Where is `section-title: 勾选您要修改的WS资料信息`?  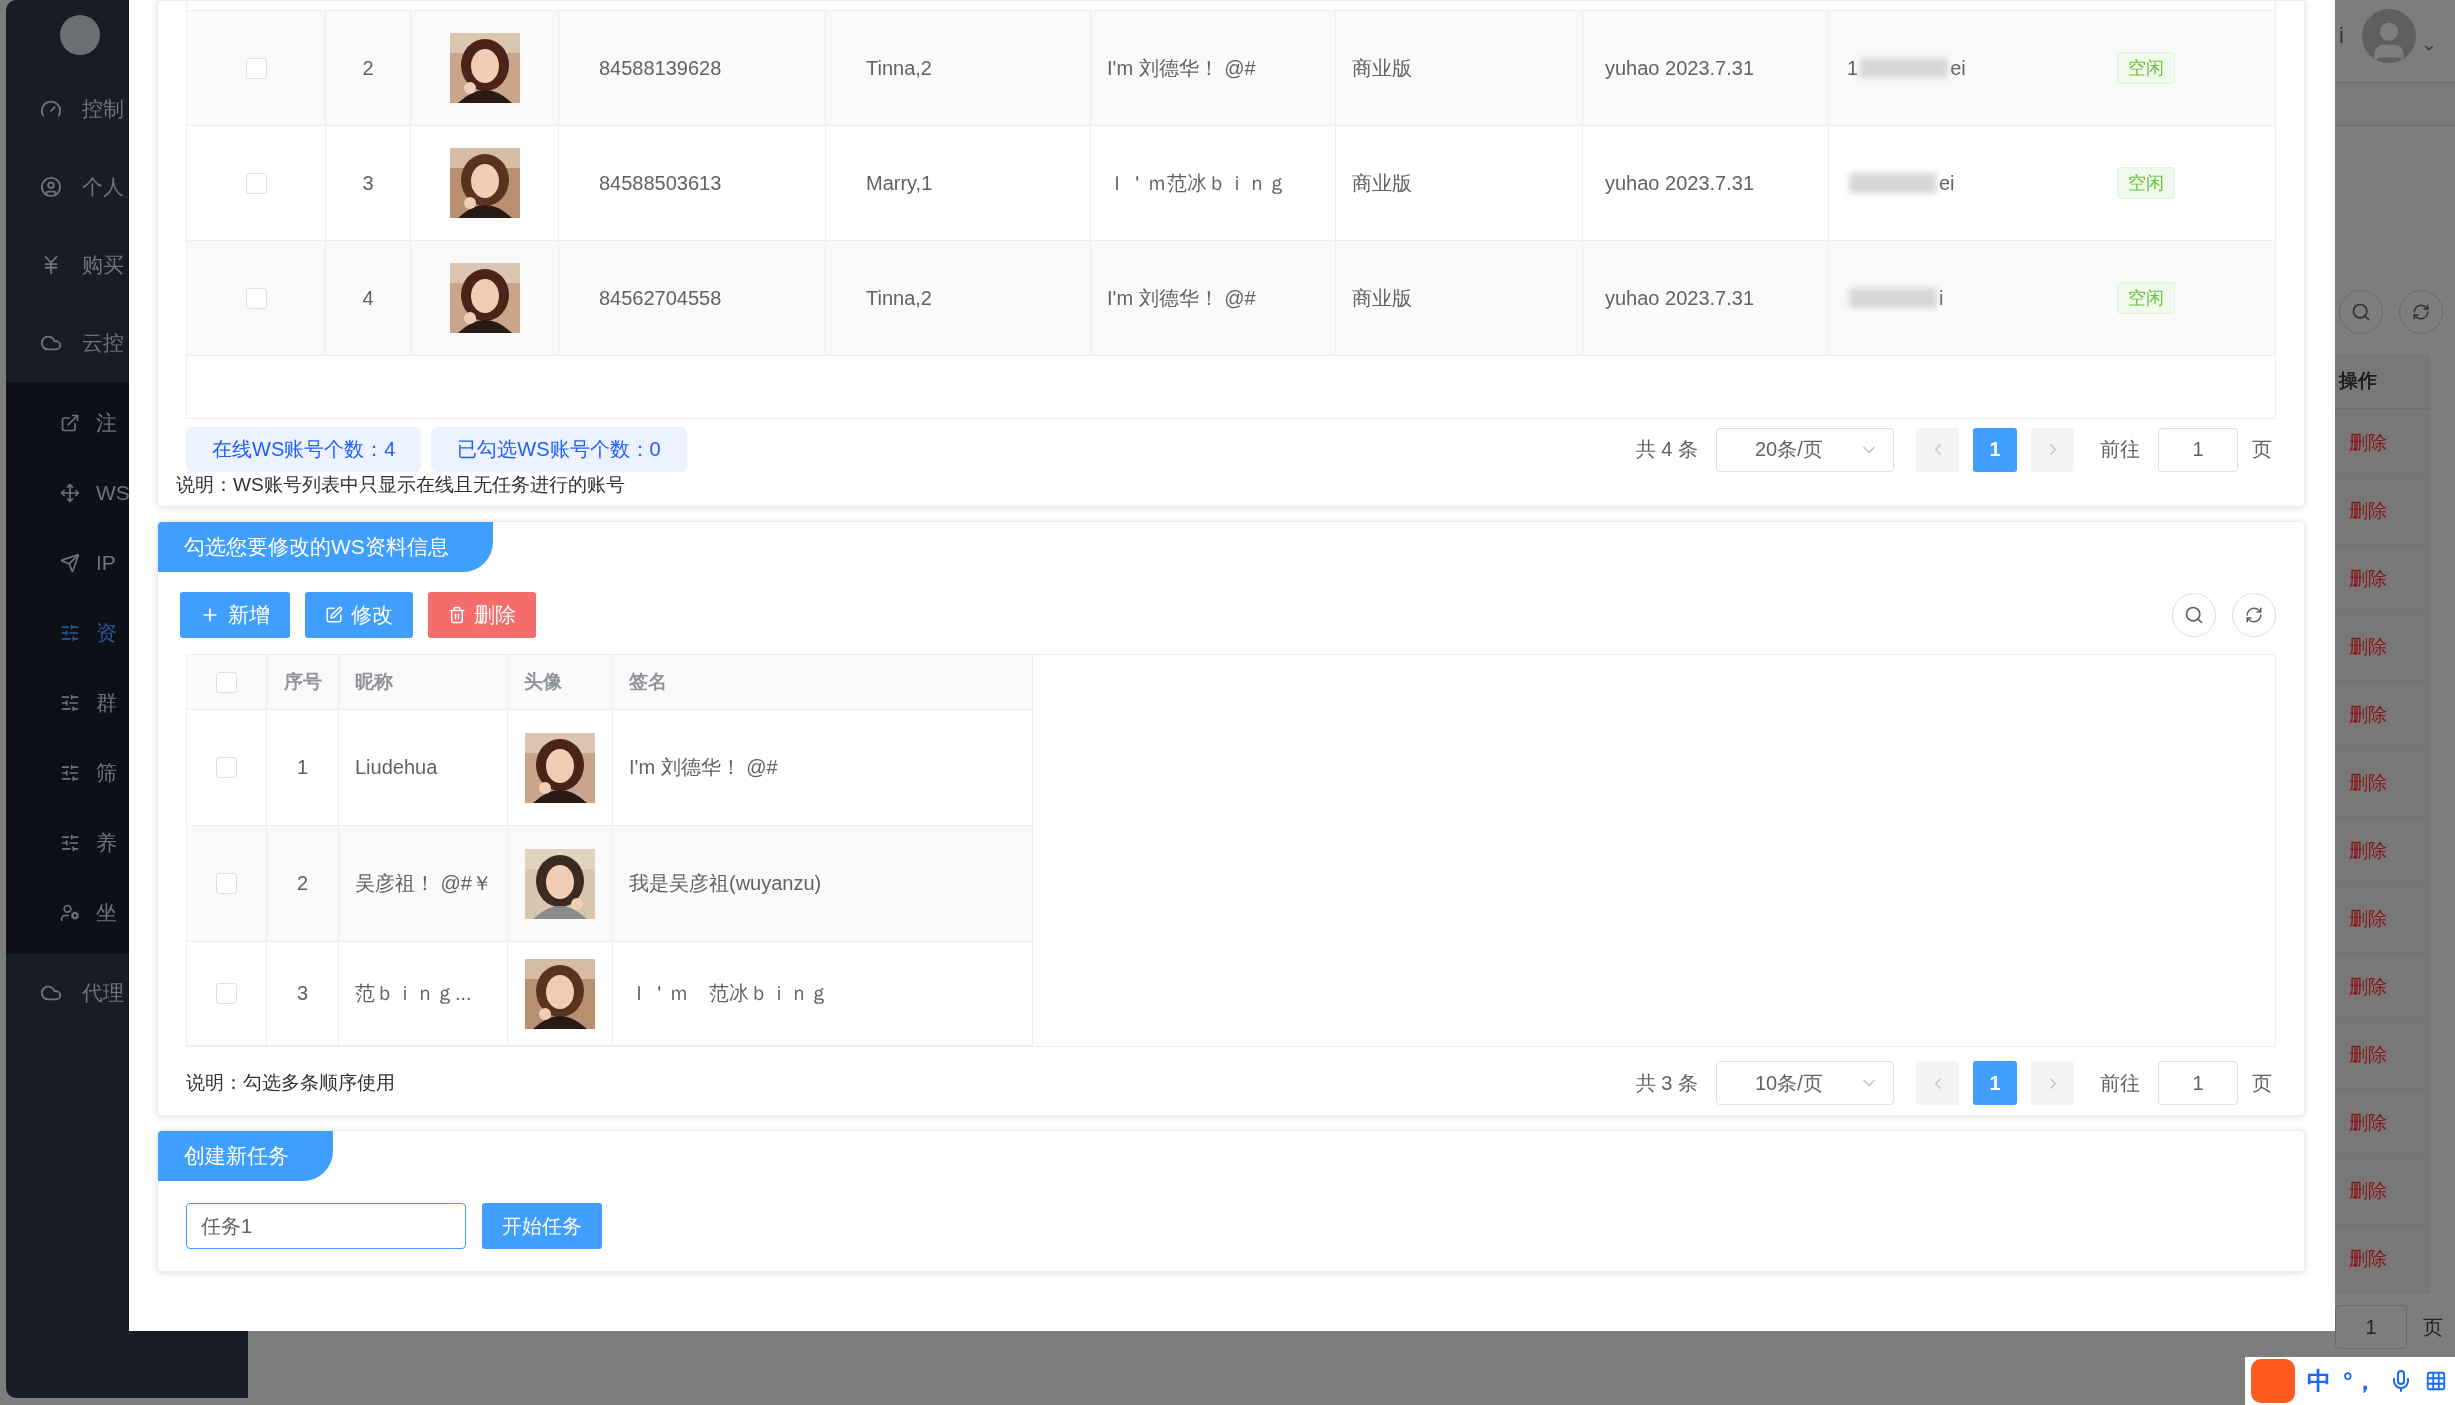 section-title: 勾选您要修改的WS资料信息 is located at coordinates (325, 547).